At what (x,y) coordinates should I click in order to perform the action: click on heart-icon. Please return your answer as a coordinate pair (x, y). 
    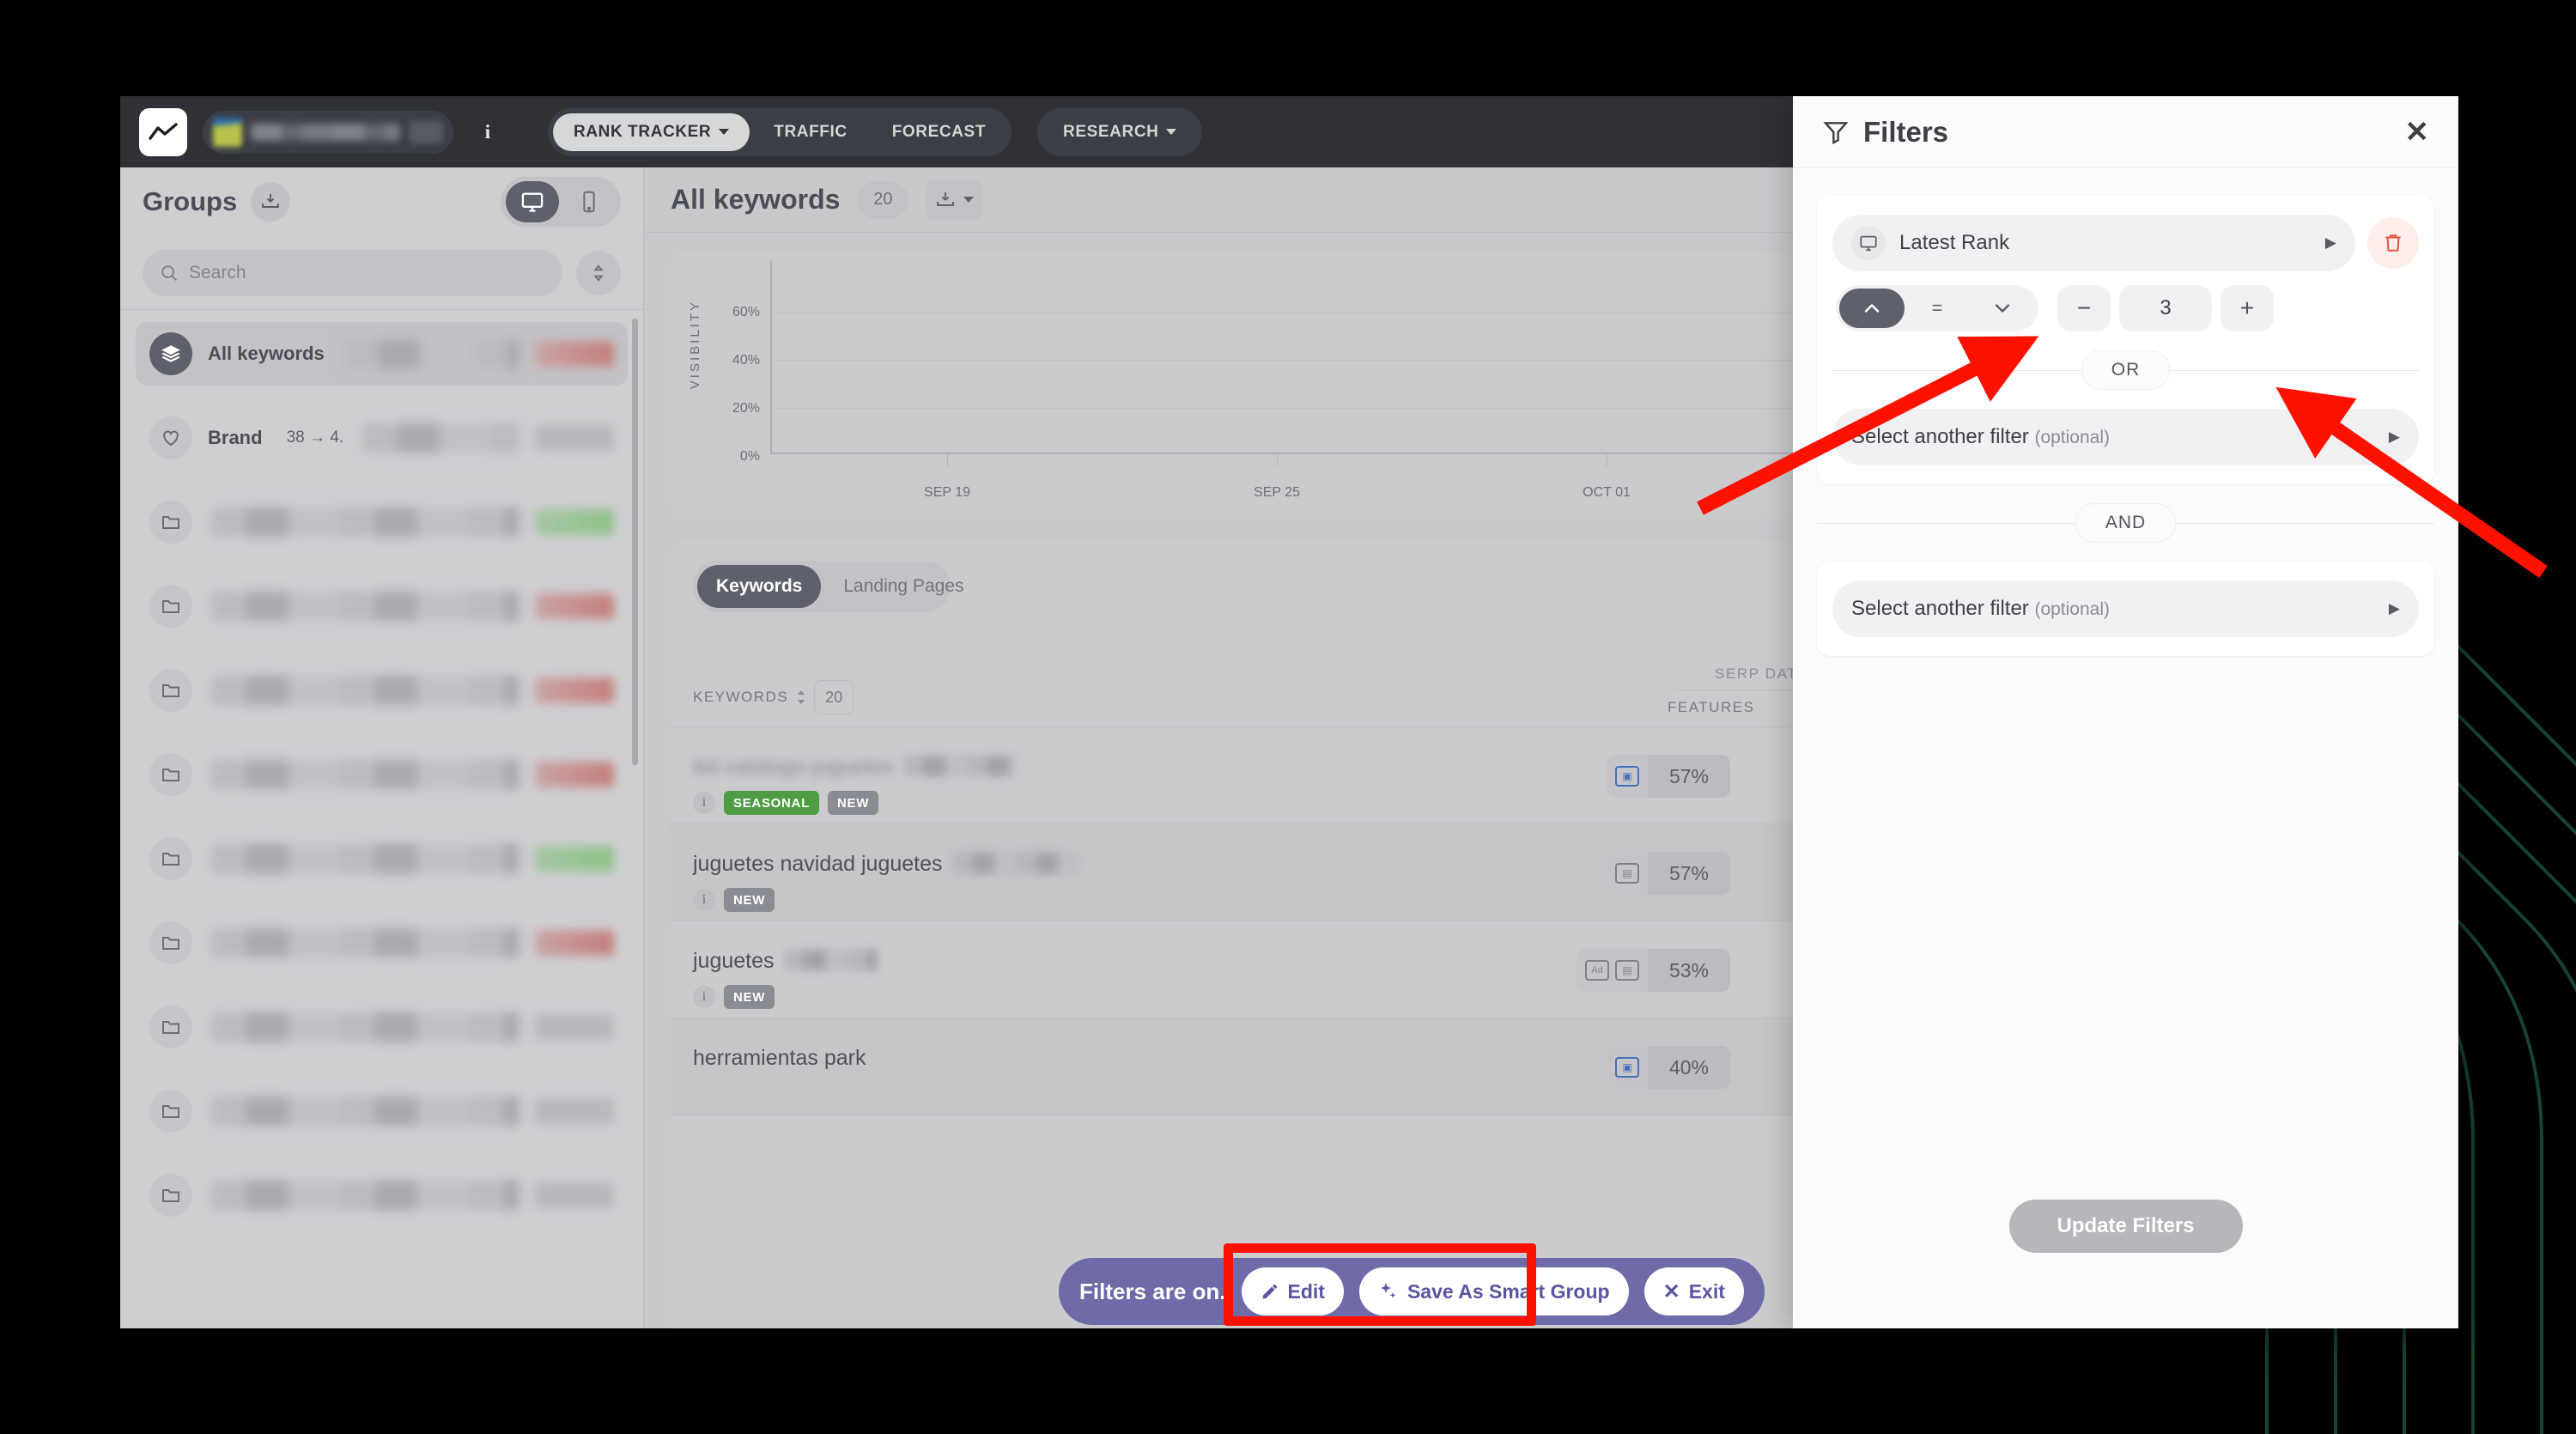
    Looking at the image, I should click on (170, 438).